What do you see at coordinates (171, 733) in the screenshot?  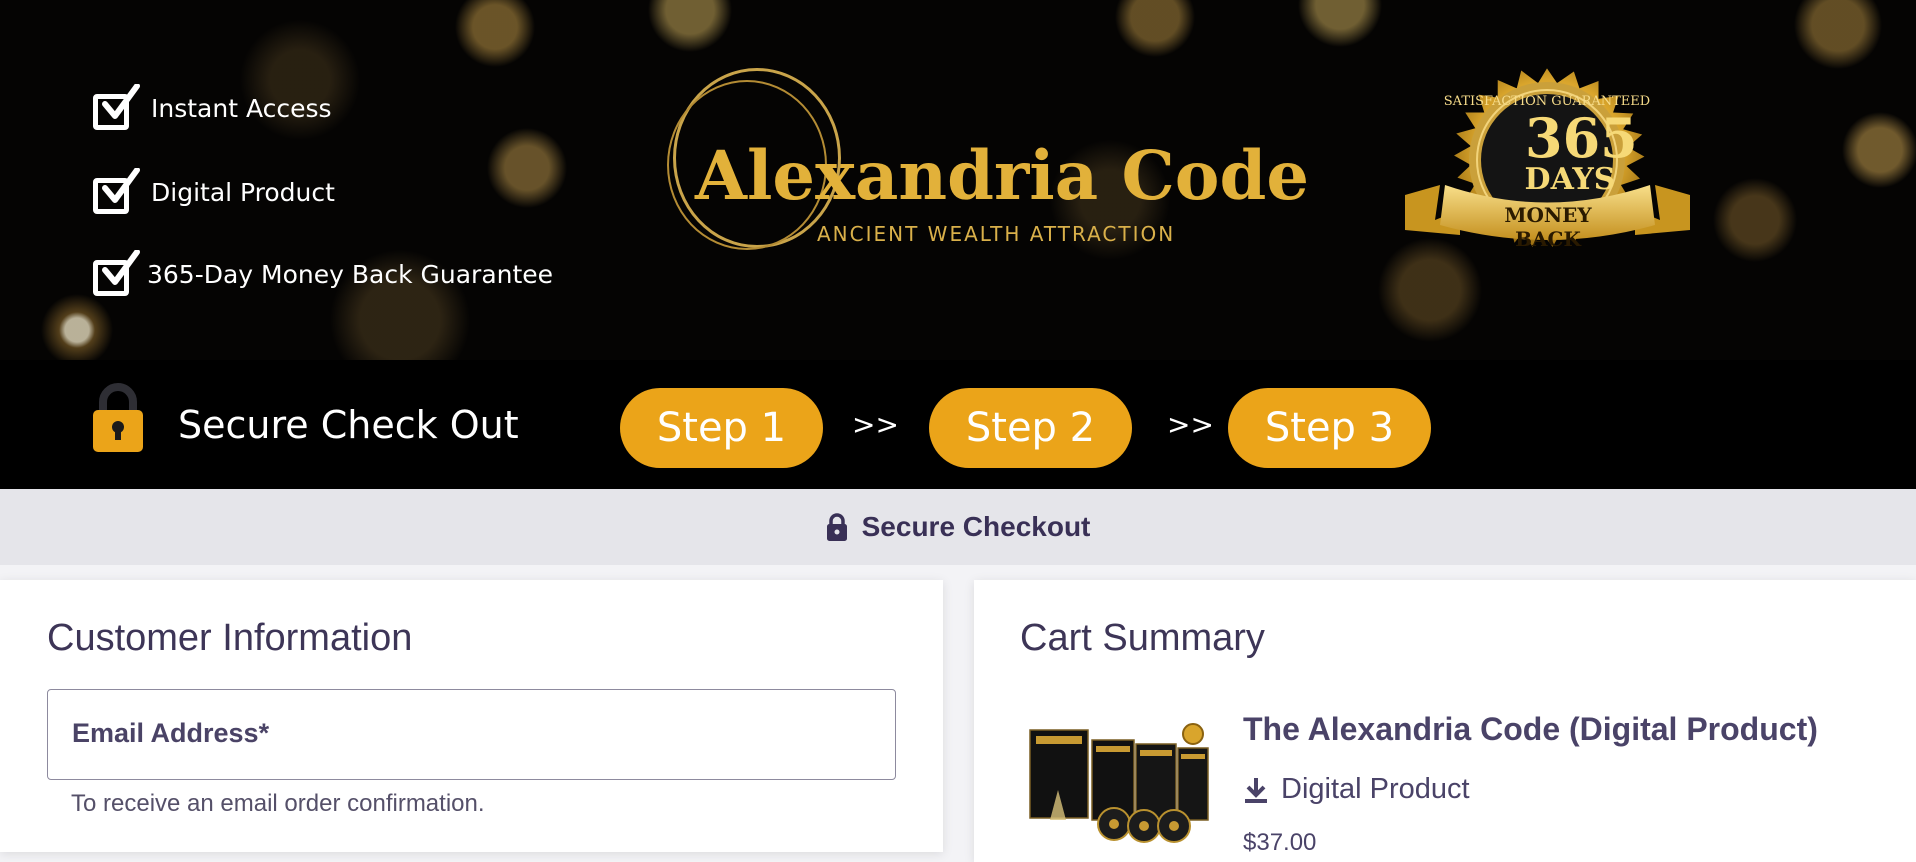 I see `email-field-label: Email Address*` at bounding box center [171, 733].